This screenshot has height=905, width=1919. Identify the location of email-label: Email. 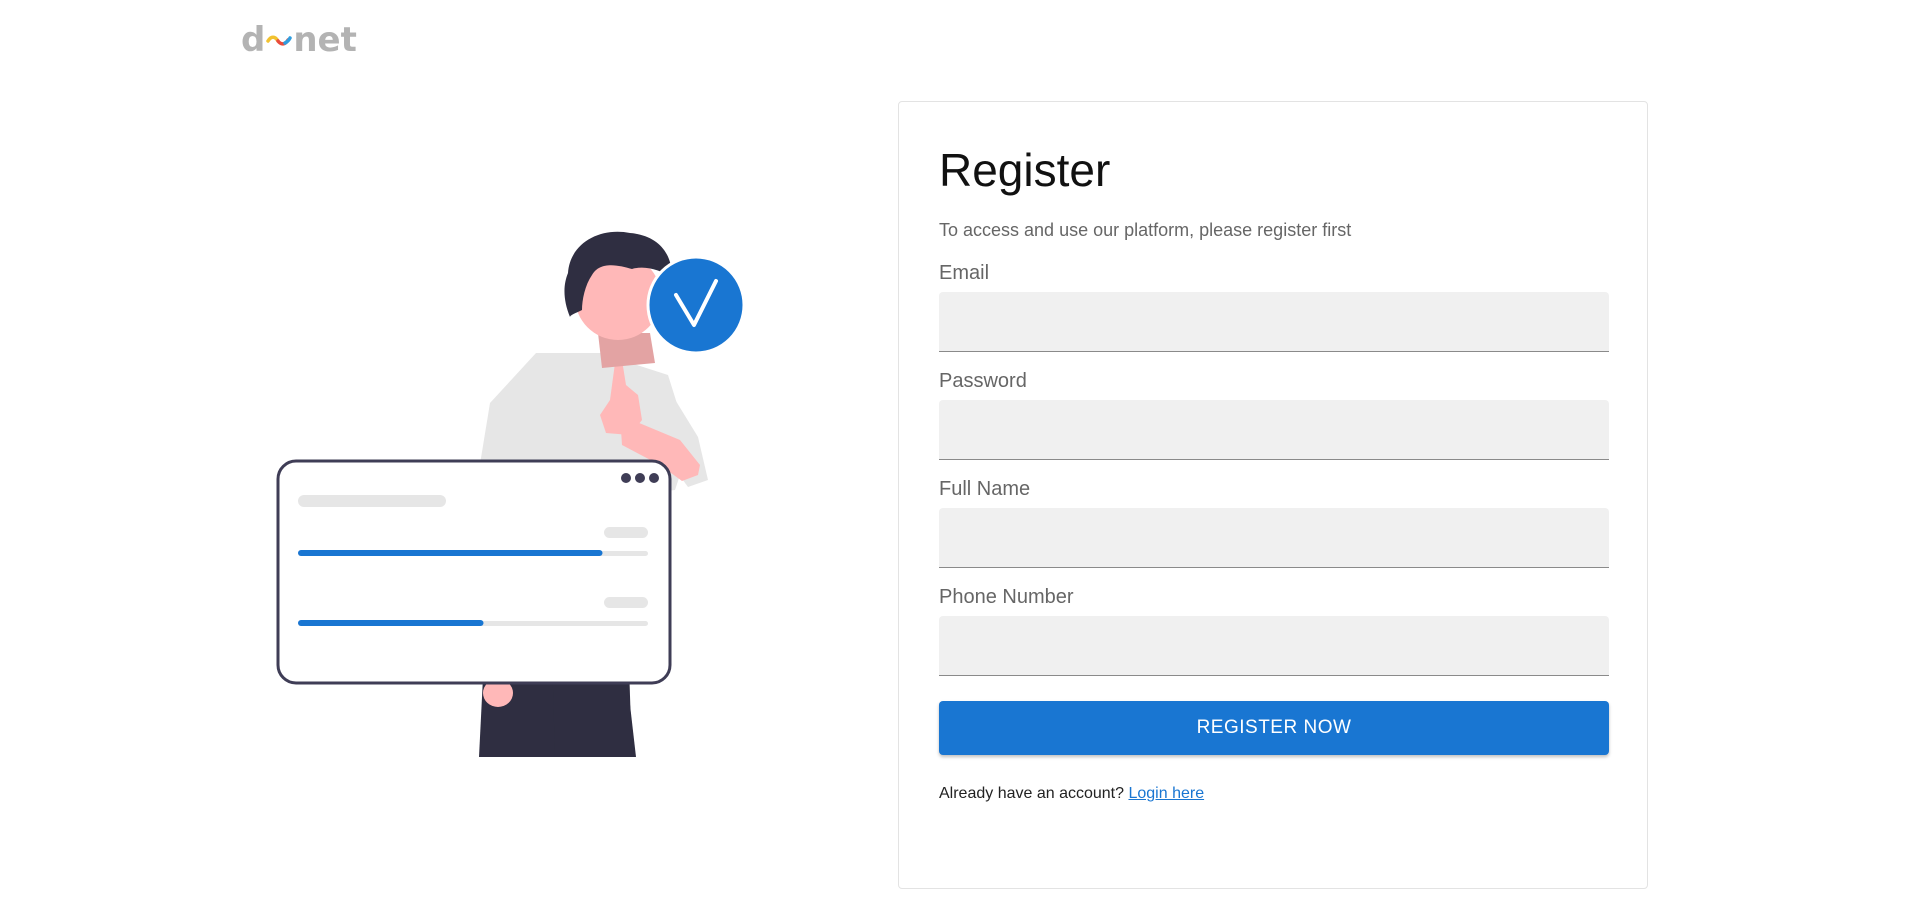
(964, 273).